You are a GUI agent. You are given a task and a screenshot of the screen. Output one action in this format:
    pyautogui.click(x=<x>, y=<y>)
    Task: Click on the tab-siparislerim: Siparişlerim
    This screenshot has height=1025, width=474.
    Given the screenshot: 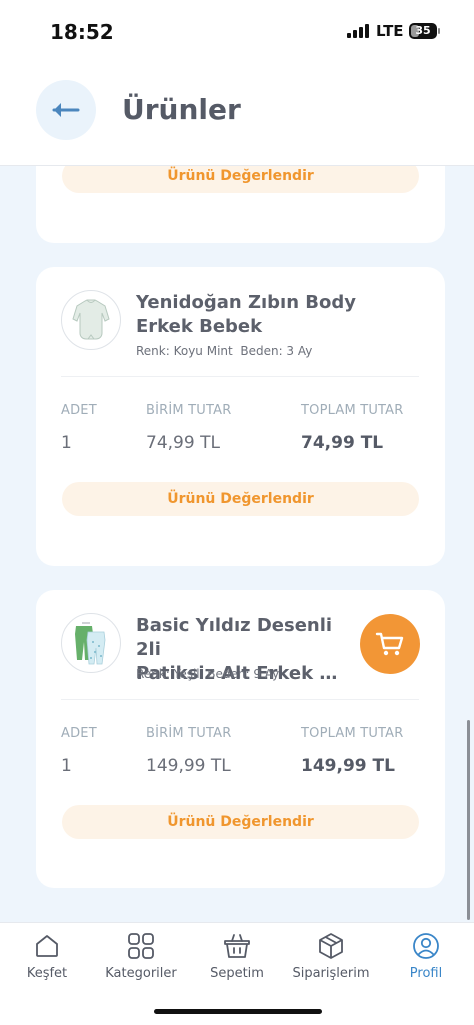 What is the action you would take?
    pyautogui.click(x=331, y=956)
    